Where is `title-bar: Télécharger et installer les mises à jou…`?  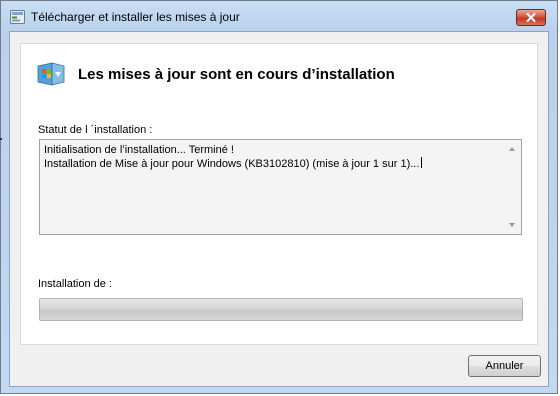
title-bar: Télécharger et installer les mises à jou… is located at coordinates (279, 16).